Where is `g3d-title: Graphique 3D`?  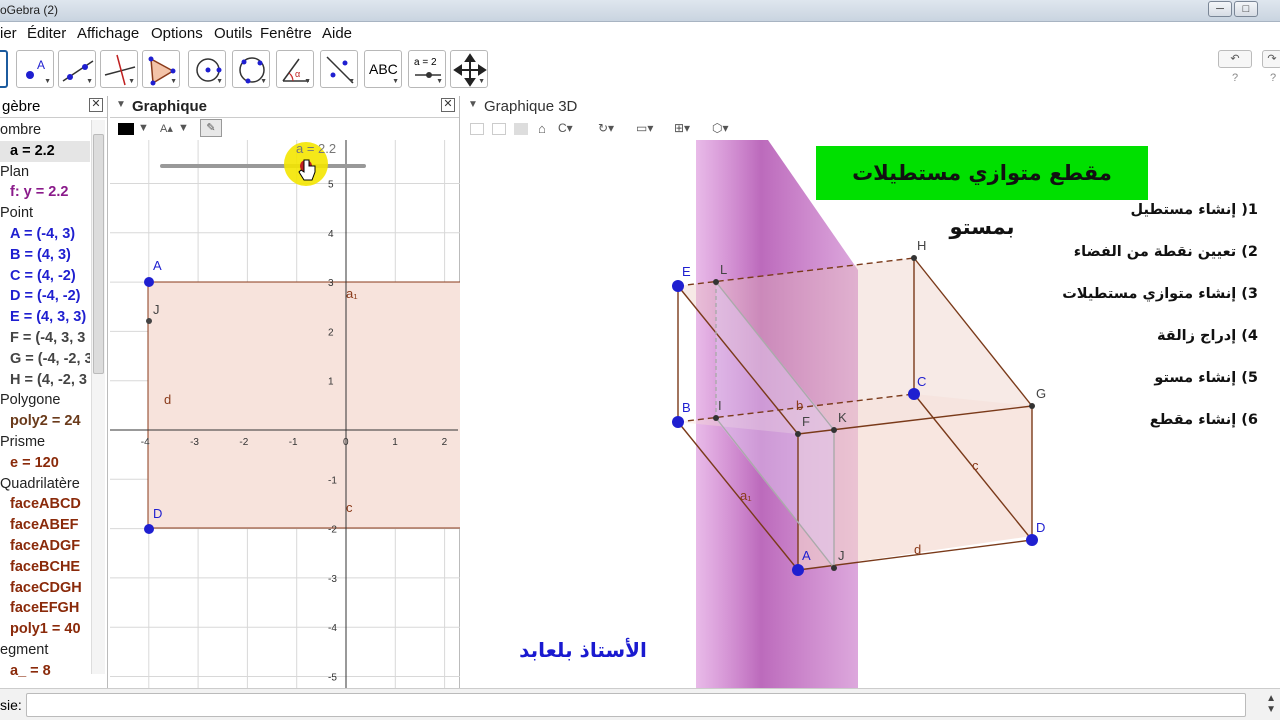
g3d-title: Graphique 3D is located at coordinates (531, 106).